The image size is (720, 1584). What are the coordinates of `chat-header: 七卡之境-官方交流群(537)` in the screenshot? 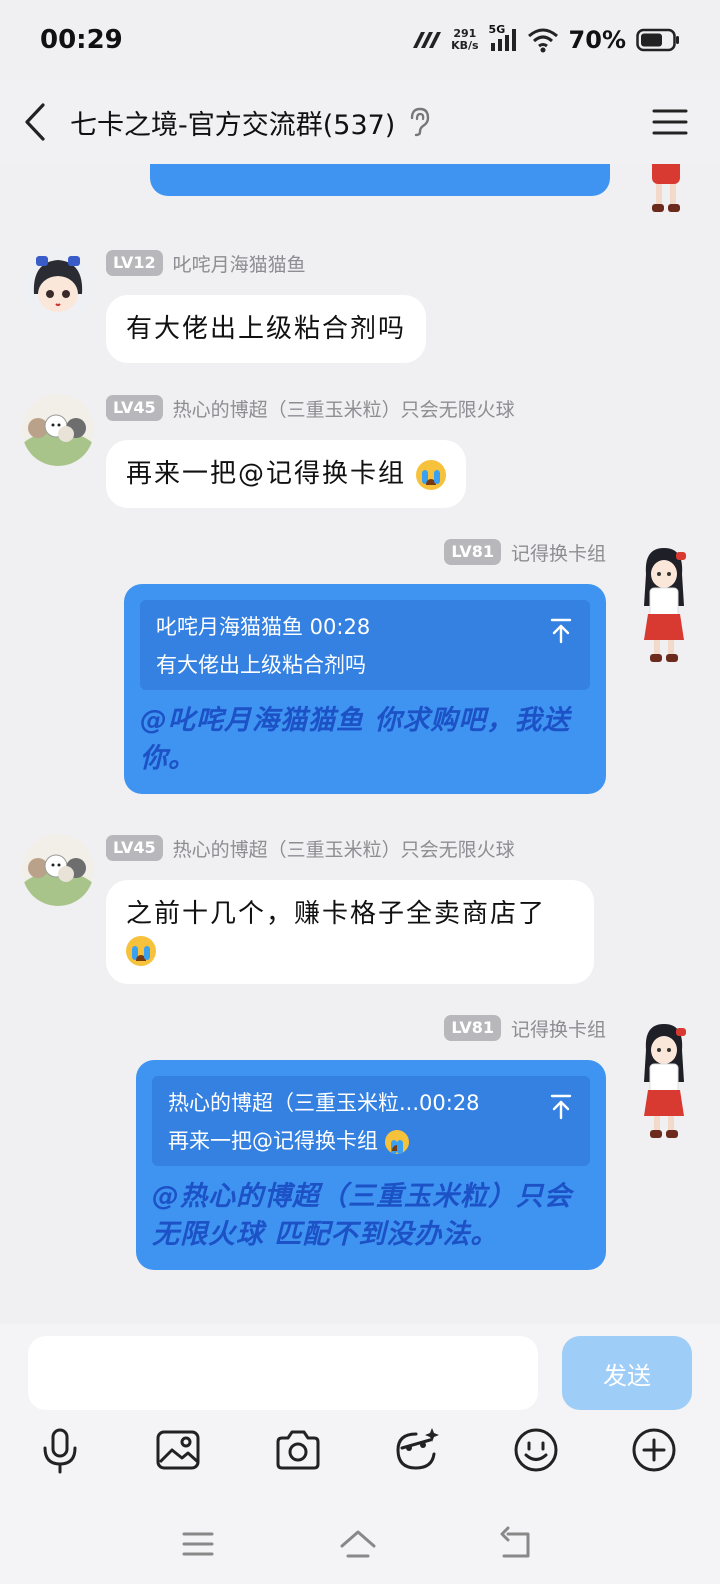 It's located at (360, 122).